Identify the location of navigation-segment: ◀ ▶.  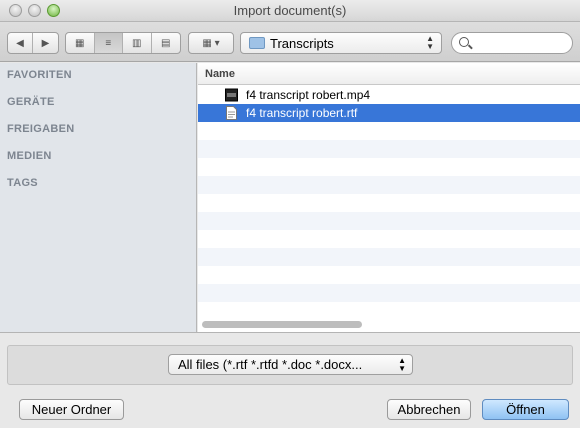
(33, 43).